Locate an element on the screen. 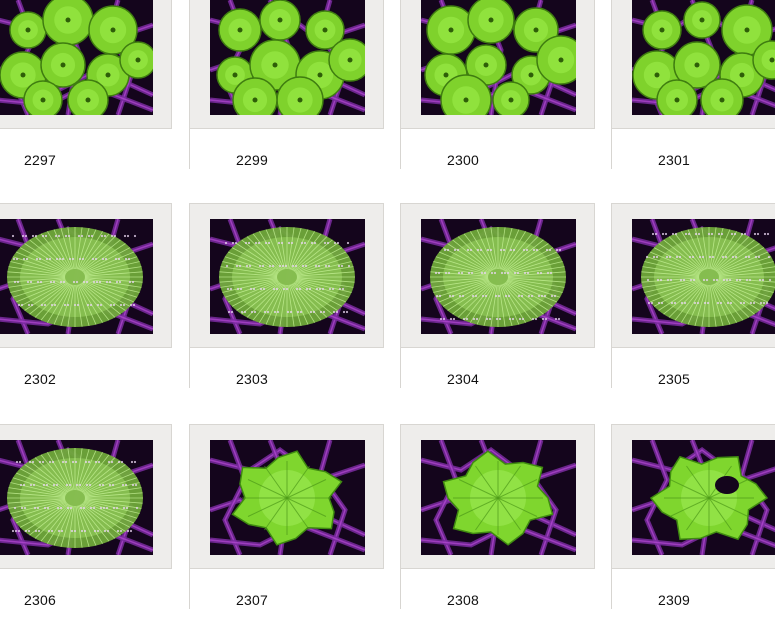 This screenshot has height=625, width=775. gallery-tile: 2308 is located at coordinates (505, 524).